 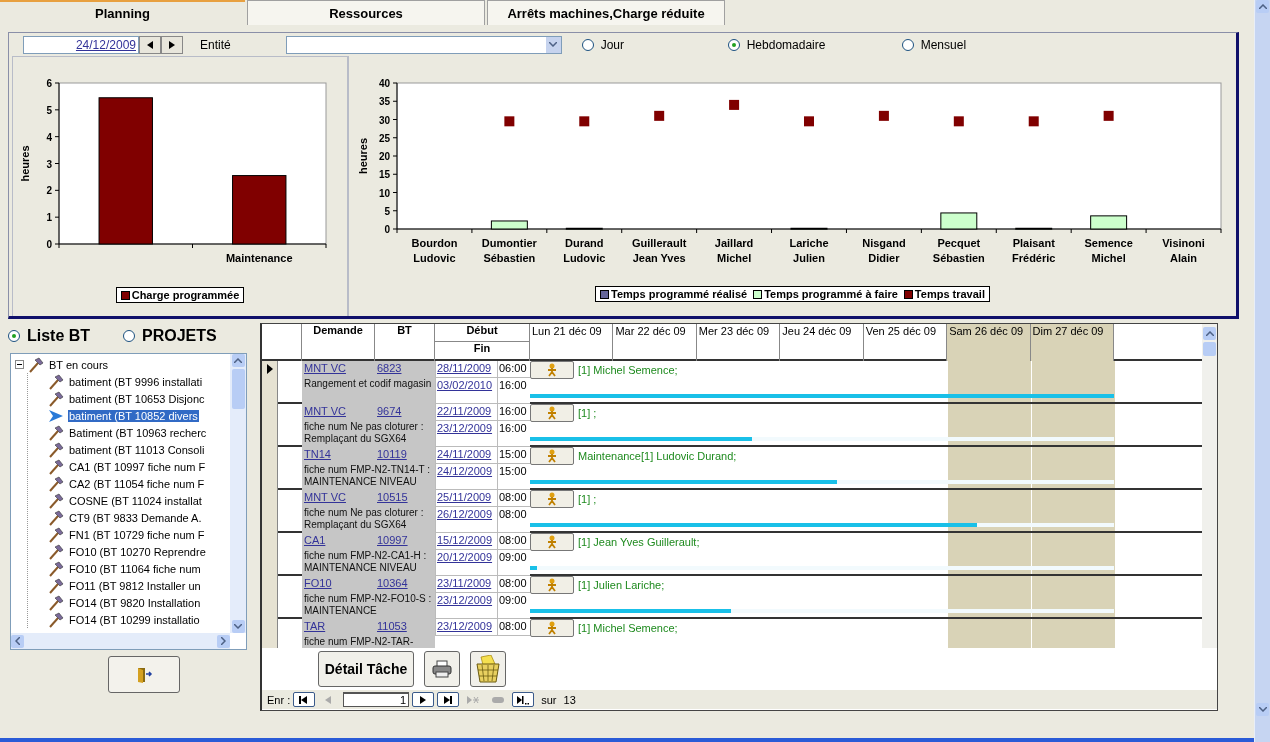 I want to click on start-date-link: 22/11/2009, so click(x=466, y=412).